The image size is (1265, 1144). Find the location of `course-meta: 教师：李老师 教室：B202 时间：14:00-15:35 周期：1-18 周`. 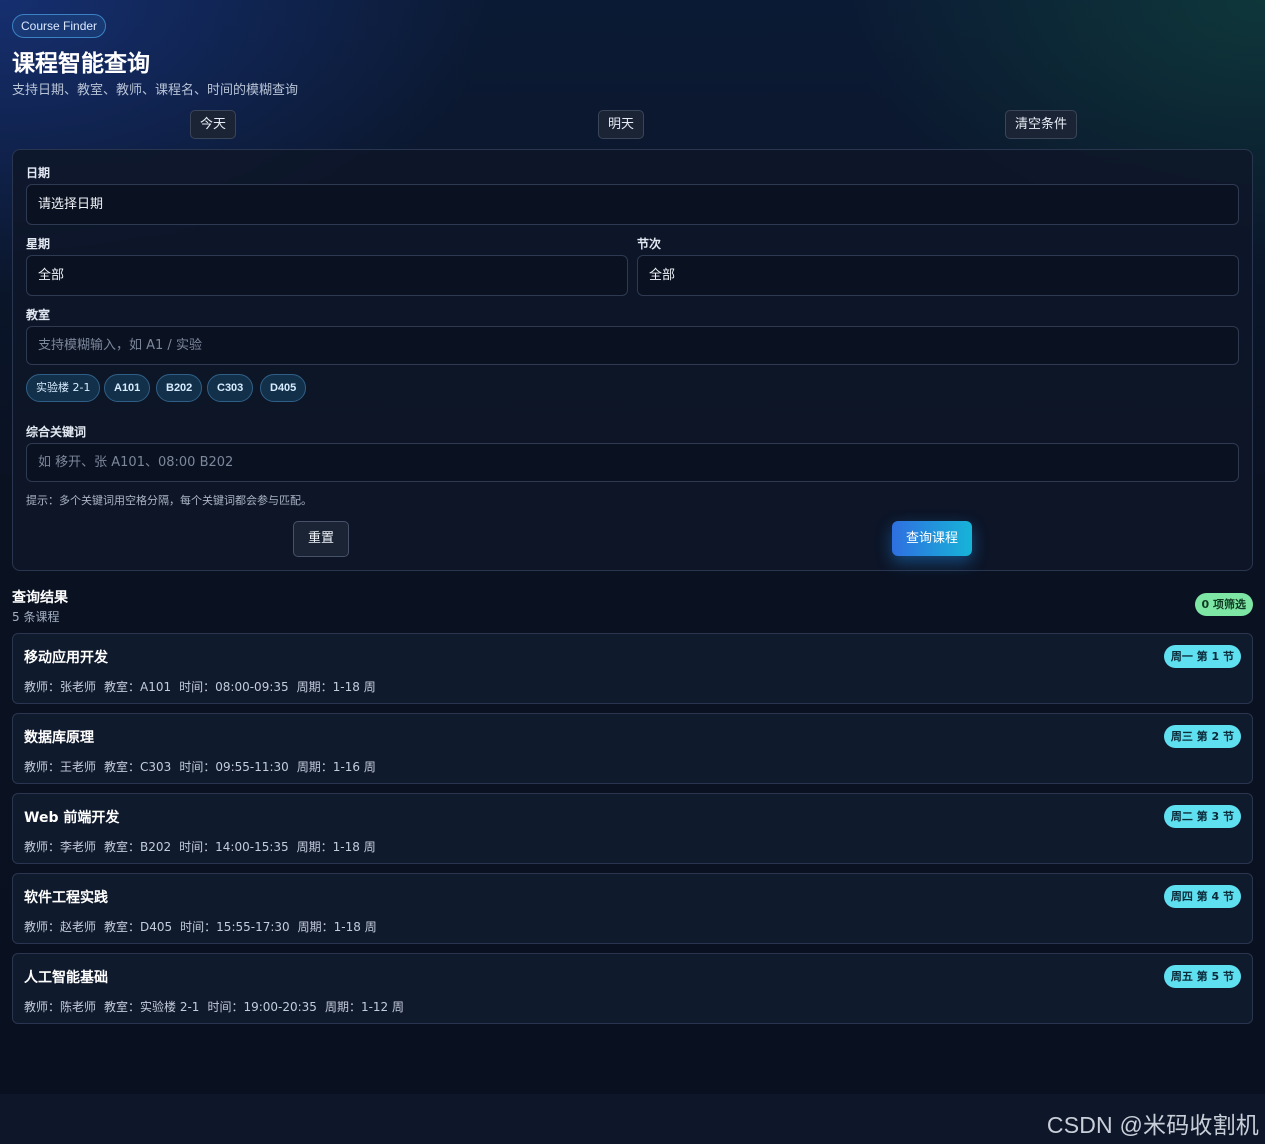

course-meta: 教师：李老师 教室：B202 时间：14:00-15:35 周期：1-18 周 is located at coordinates (204, 846).